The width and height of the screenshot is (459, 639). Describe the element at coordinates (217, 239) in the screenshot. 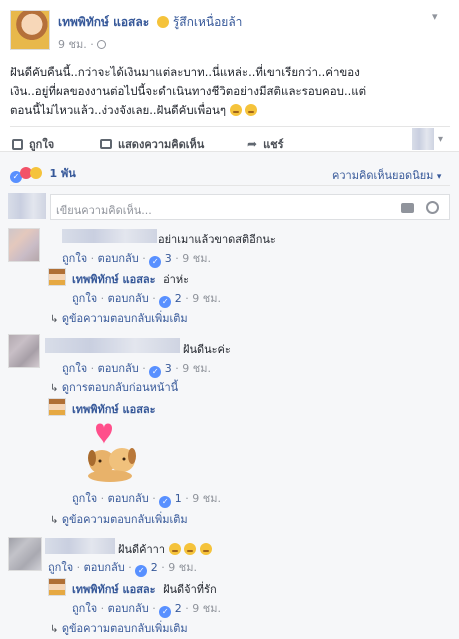

I see `comment-text: อย่าเมาแล้วขาดสติอีกนะ` at that location.